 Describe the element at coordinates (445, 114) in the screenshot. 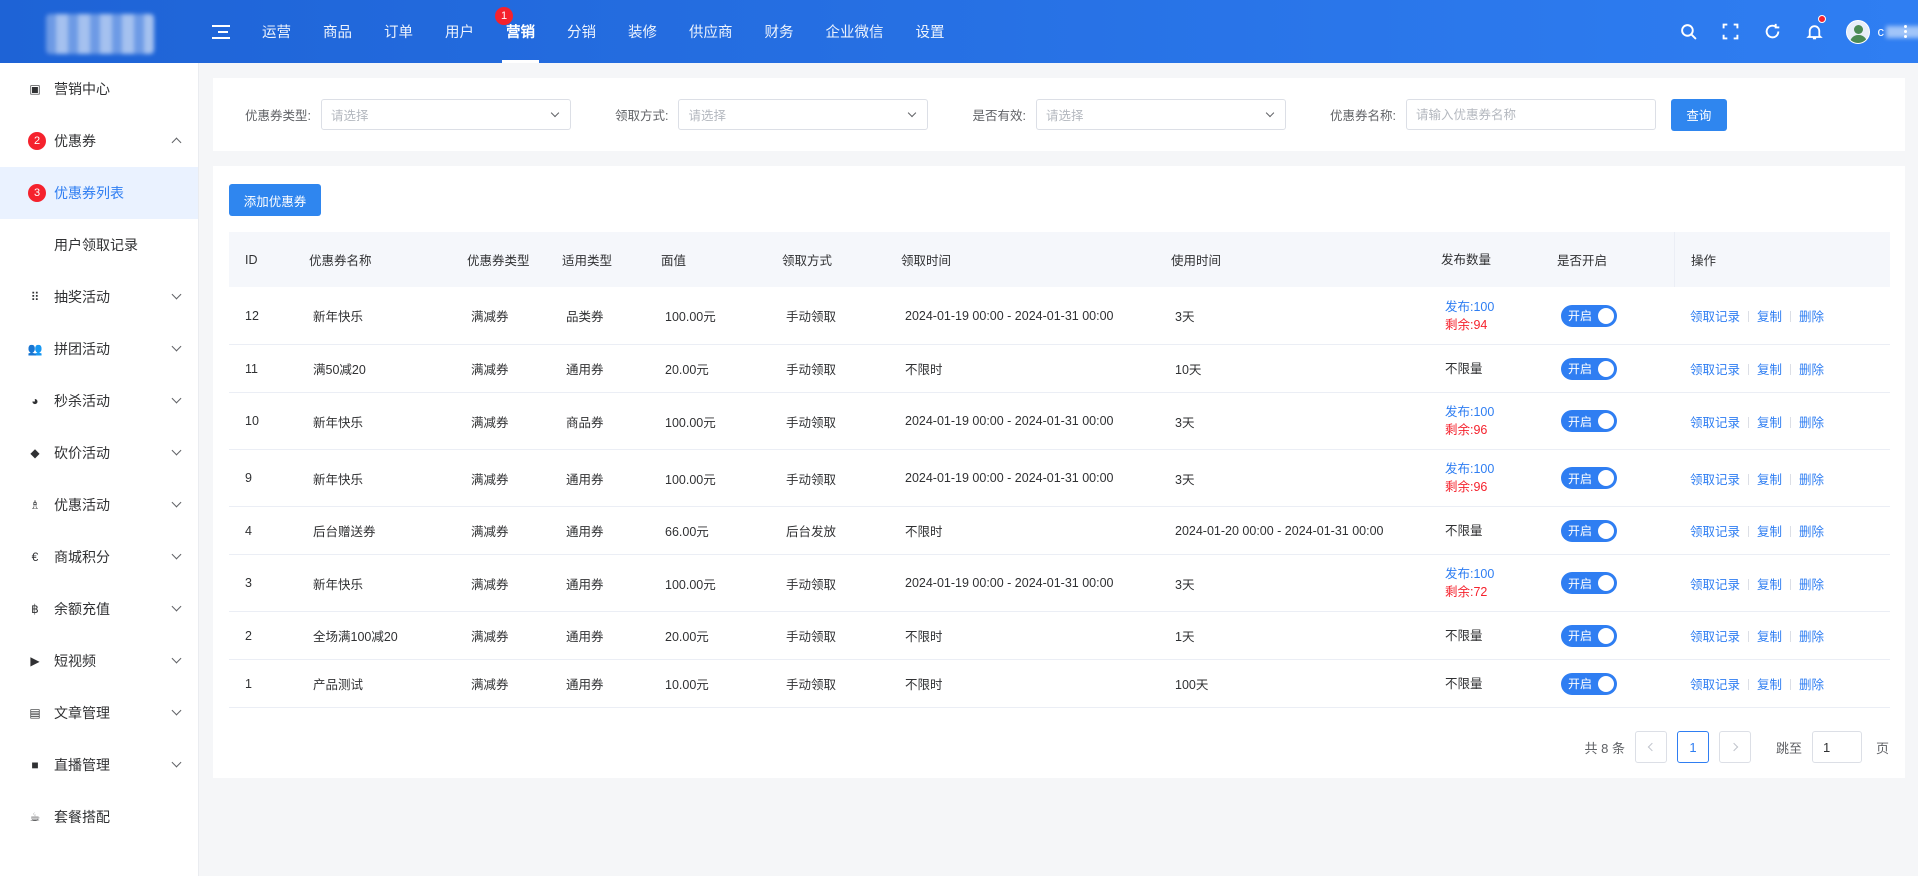

I see `coupon-type-select: 请选择` at that location.